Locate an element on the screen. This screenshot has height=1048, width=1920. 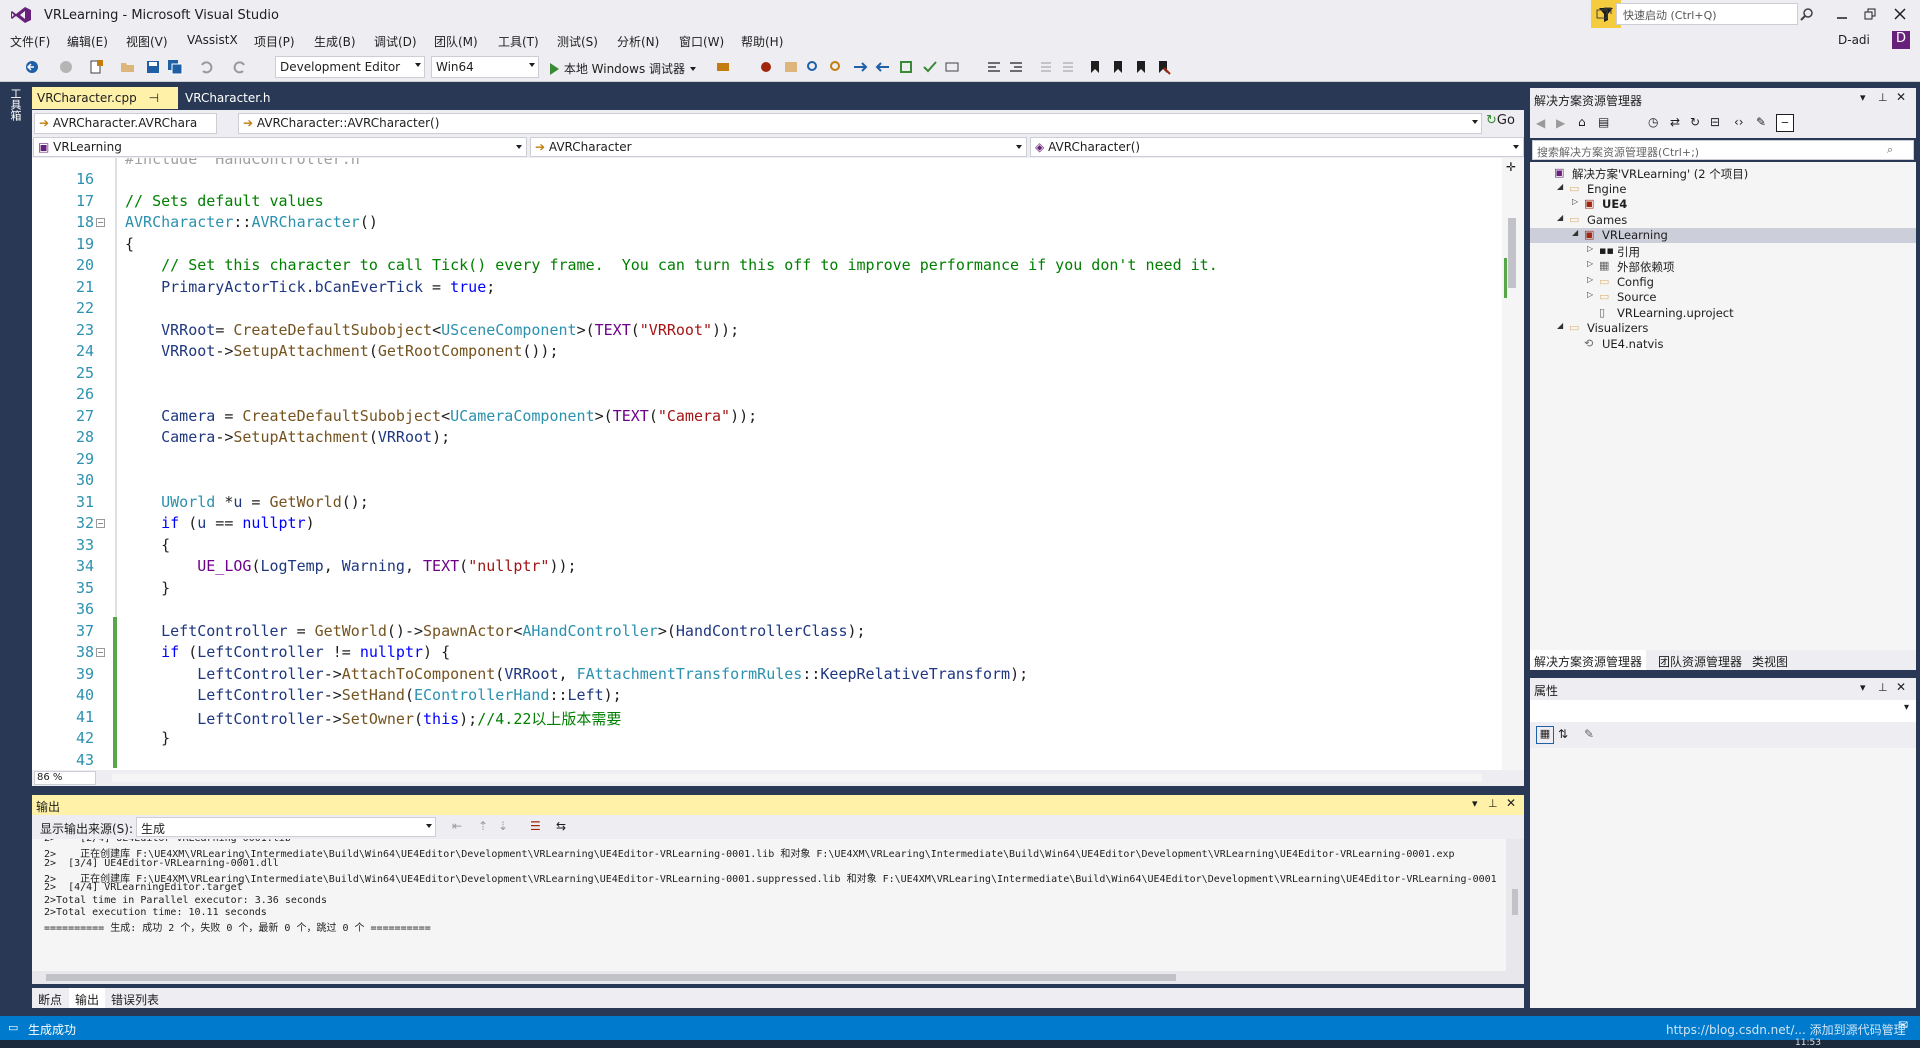
output-vertical-scrollbar is located at coordinates (1515, 911).